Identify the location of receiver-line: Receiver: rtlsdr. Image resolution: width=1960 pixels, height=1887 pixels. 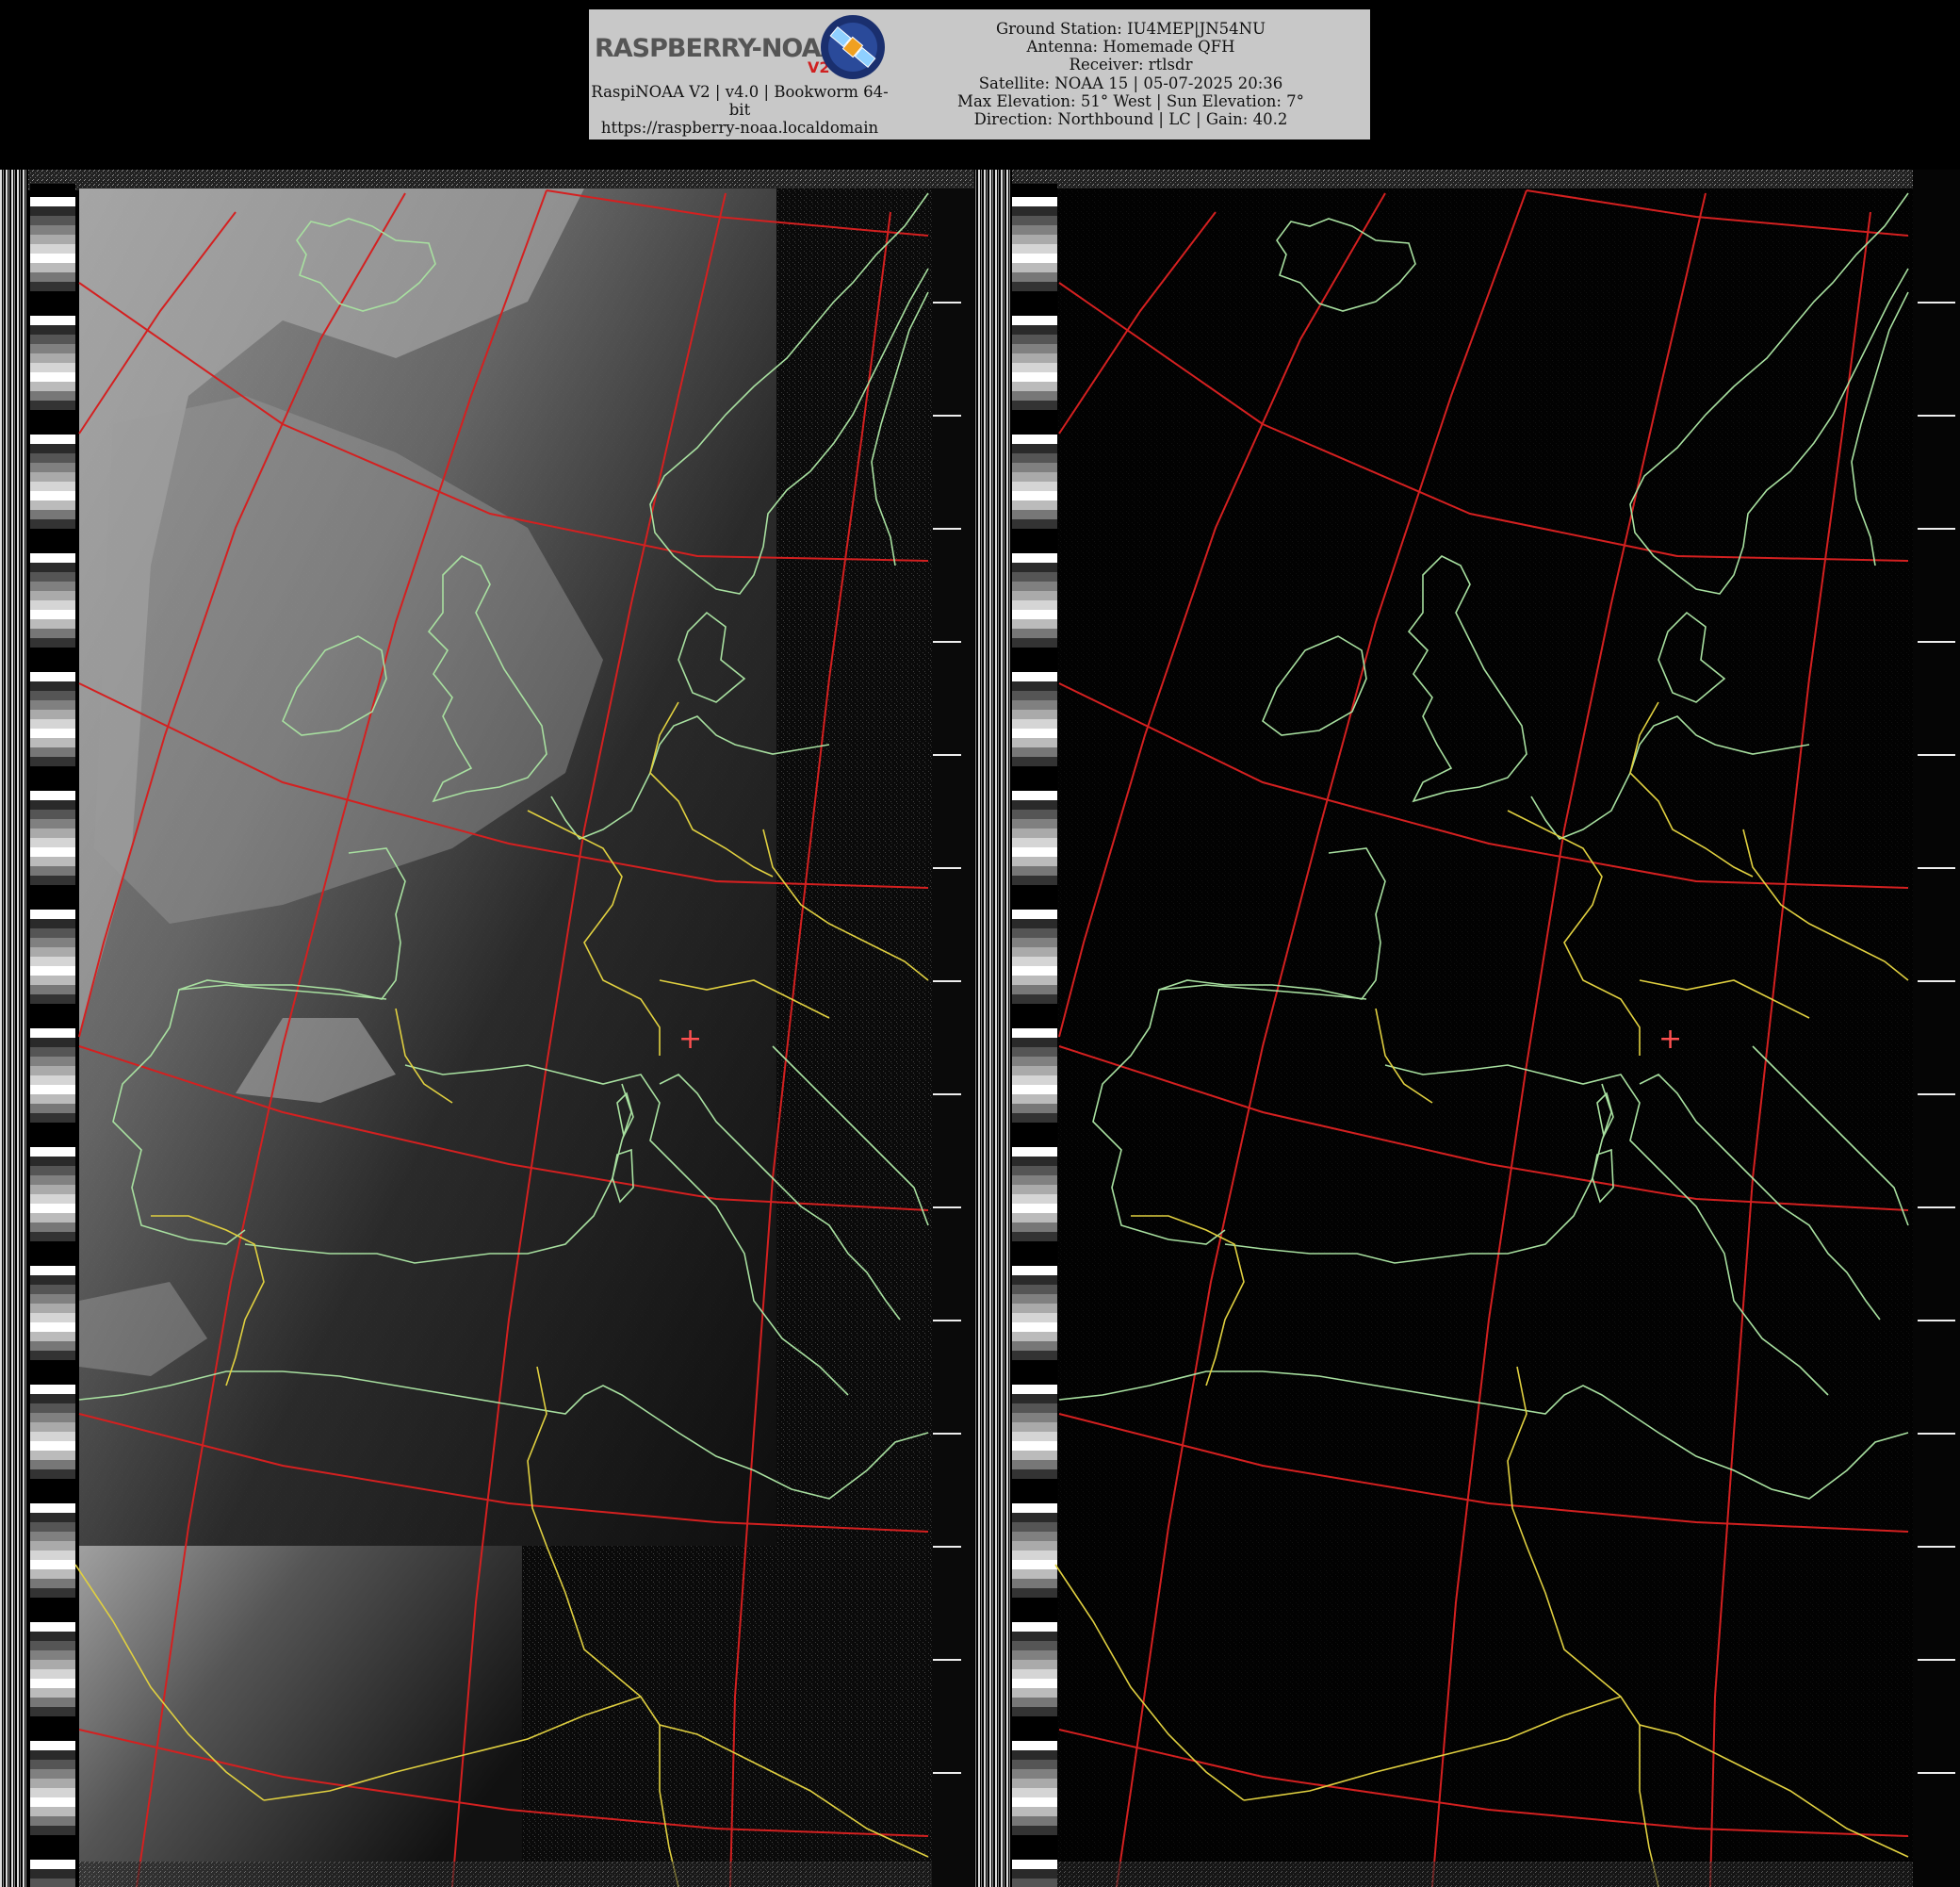
(1131, 65).